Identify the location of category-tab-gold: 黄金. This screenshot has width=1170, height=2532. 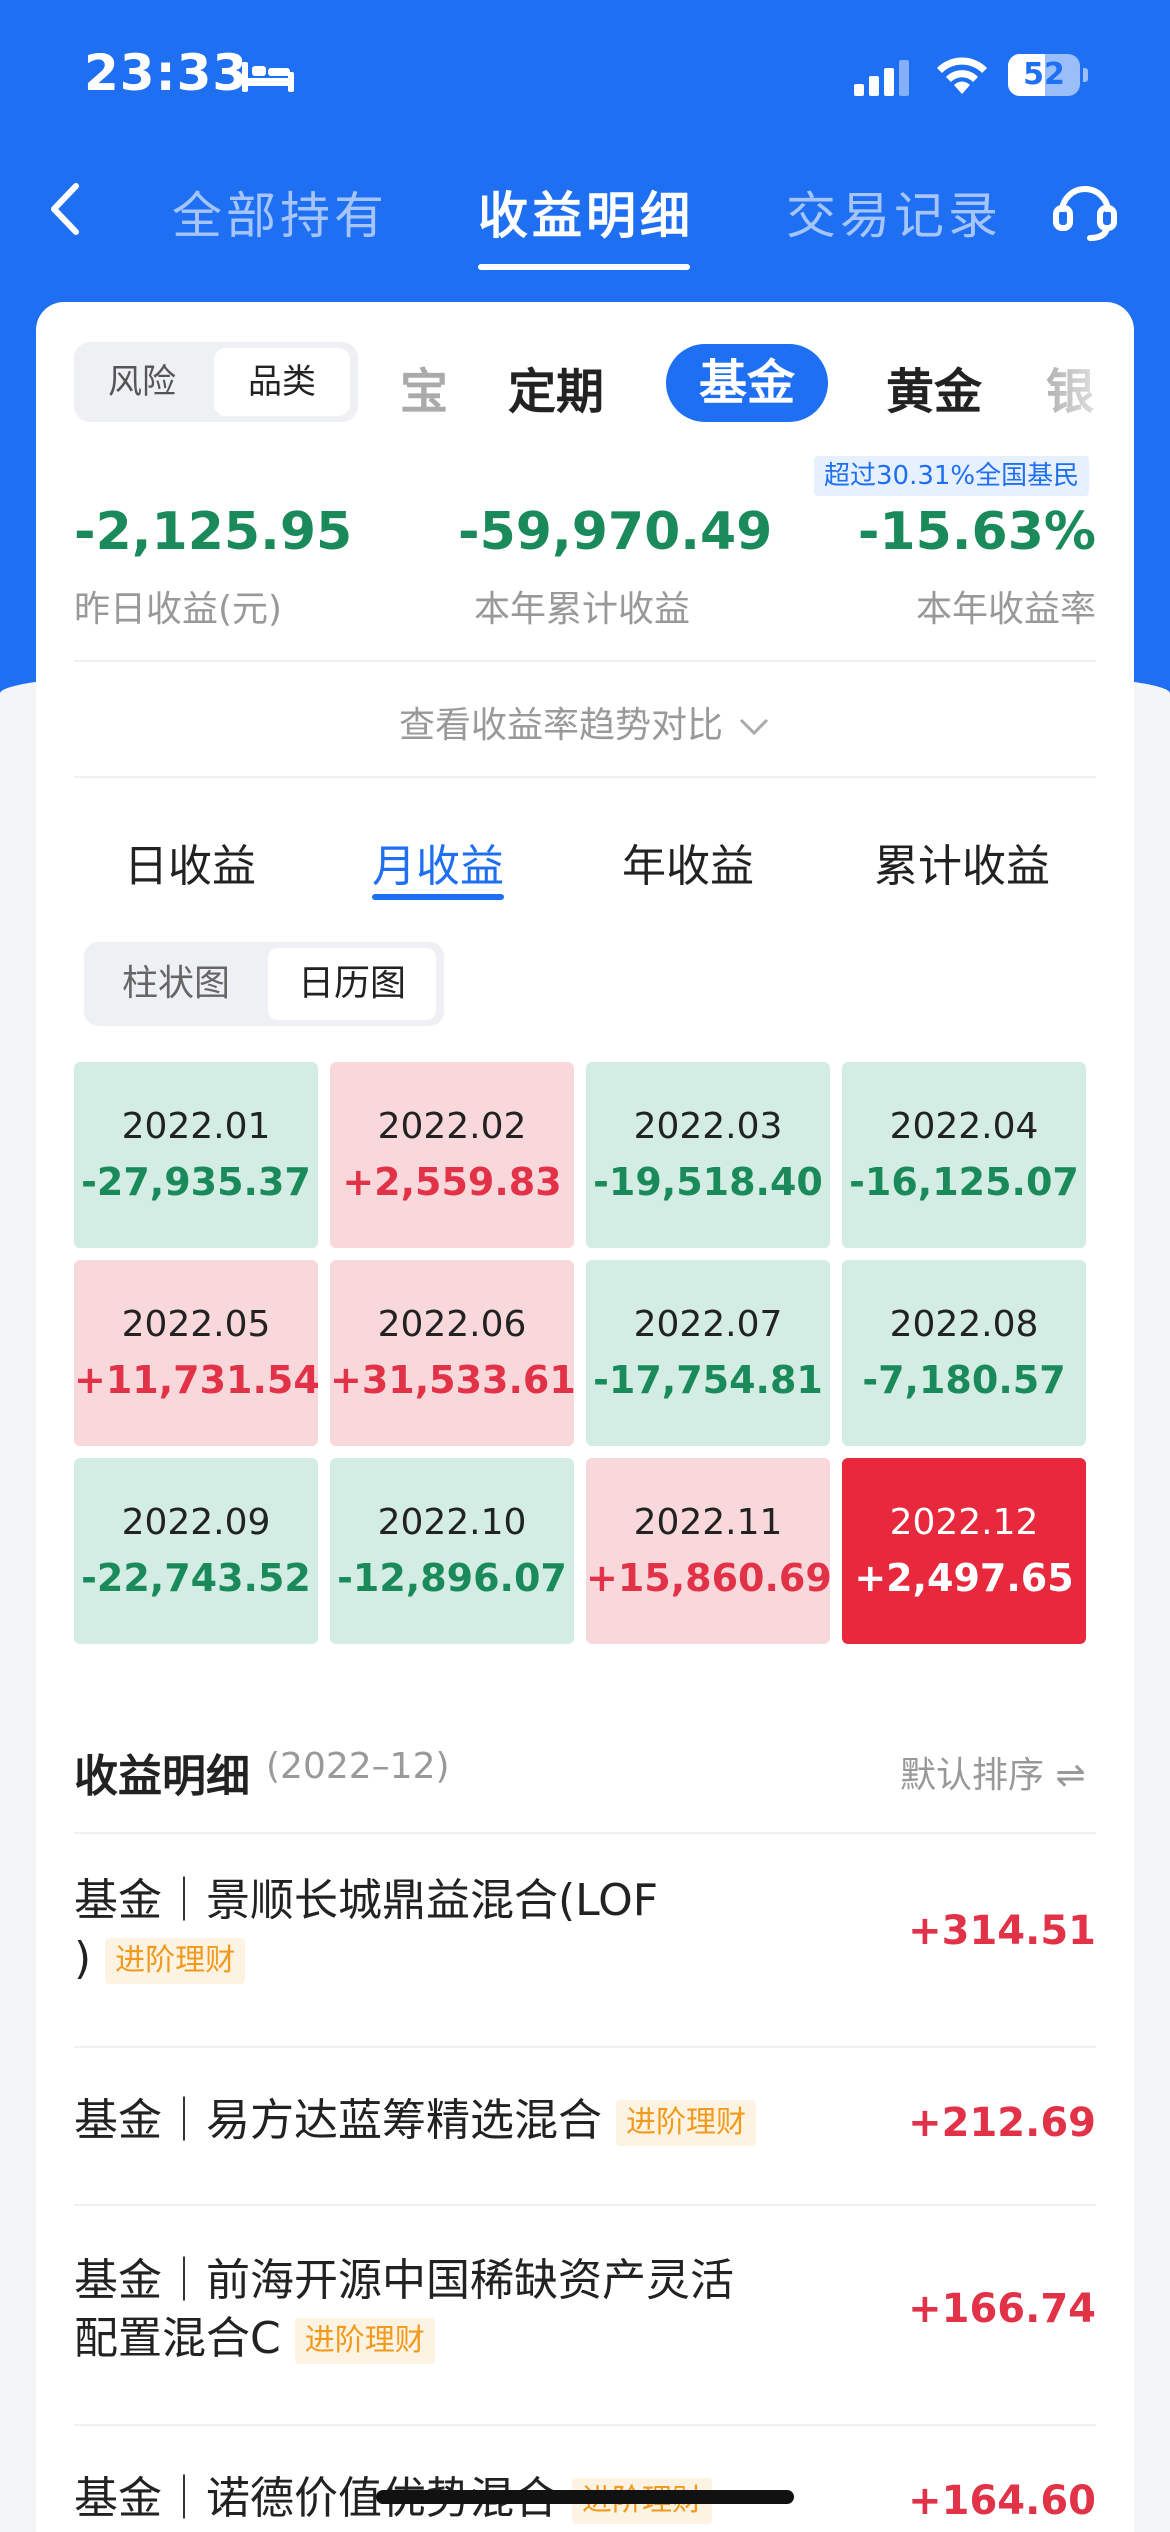
(934, 387).